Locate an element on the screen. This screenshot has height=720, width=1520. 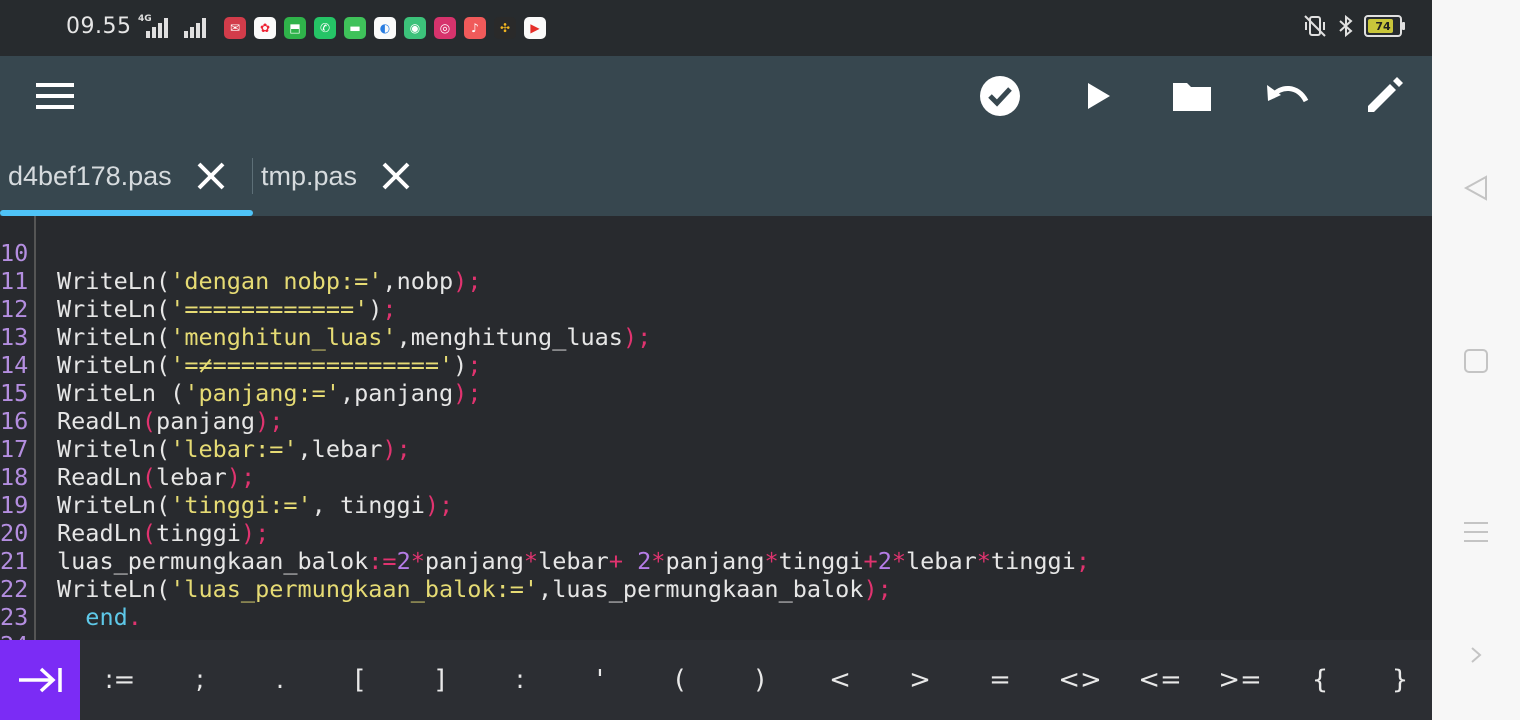
menu-icon is located at coordinates (55, 96).